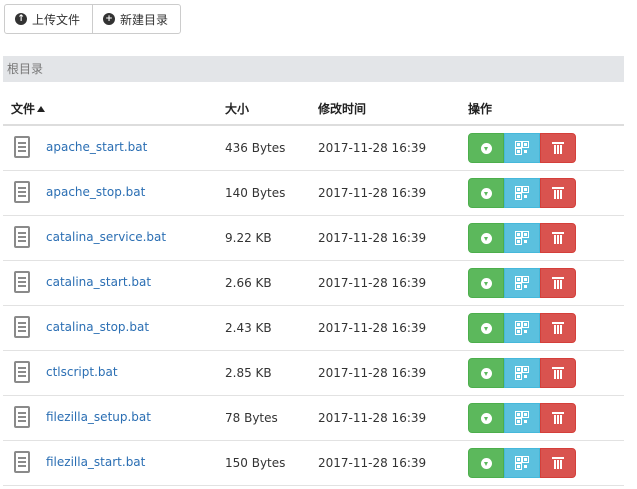 The image size is (637, 489). I want to click on file-name-link: ctlscript.bat, so click(82, 372).